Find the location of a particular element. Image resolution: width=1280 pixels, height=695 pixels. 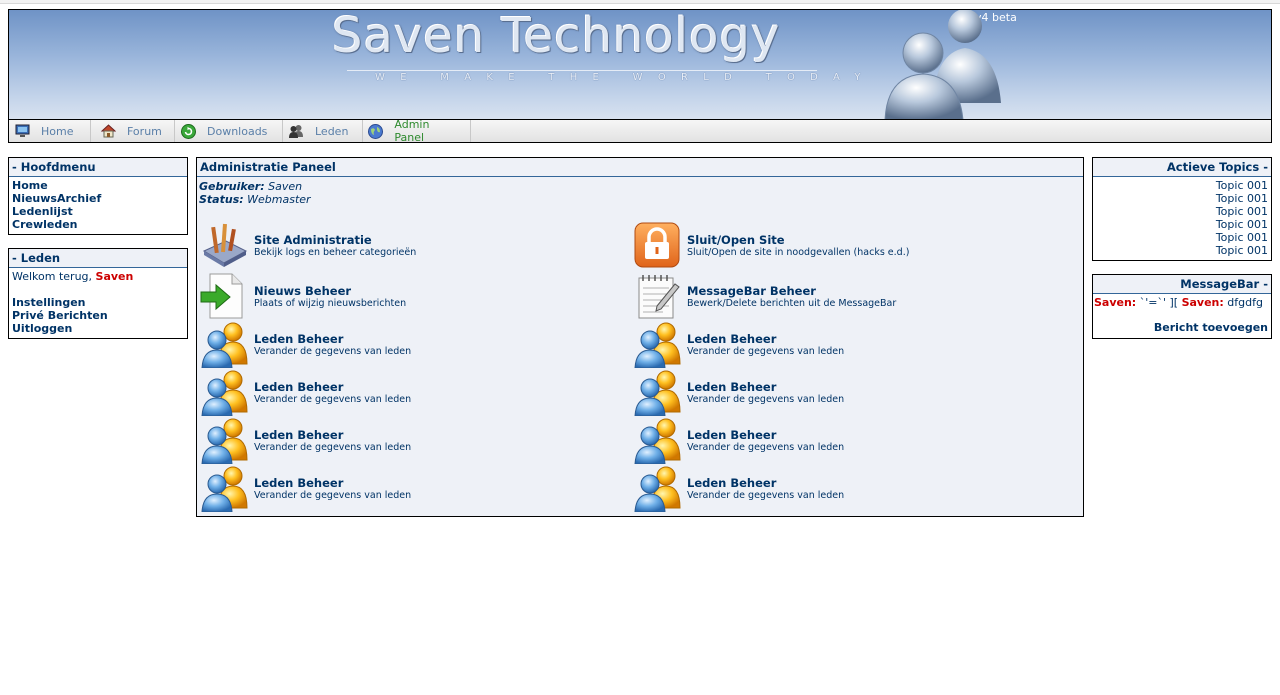

message-text: dfgdfg is located at coordinates (1245, 302).